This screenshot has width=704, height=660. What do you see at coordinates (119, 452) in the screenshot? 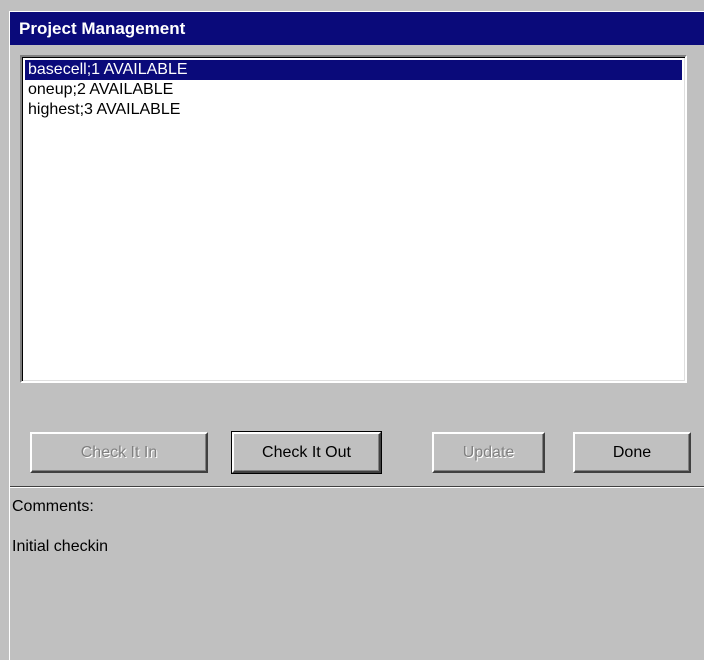
I see `check-in-button: Check It In` at bounding box center [119, 452].